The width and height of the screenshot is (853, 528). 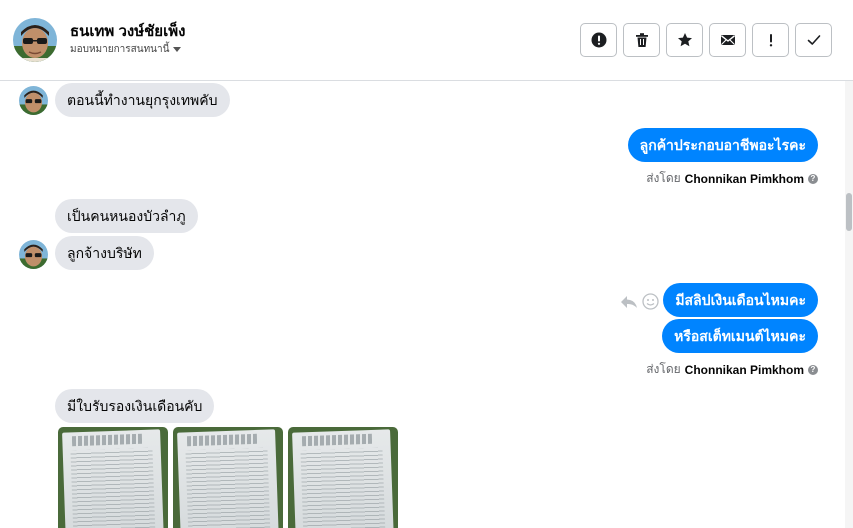 I want to click on reply-icon, so click(x=629, y=302).